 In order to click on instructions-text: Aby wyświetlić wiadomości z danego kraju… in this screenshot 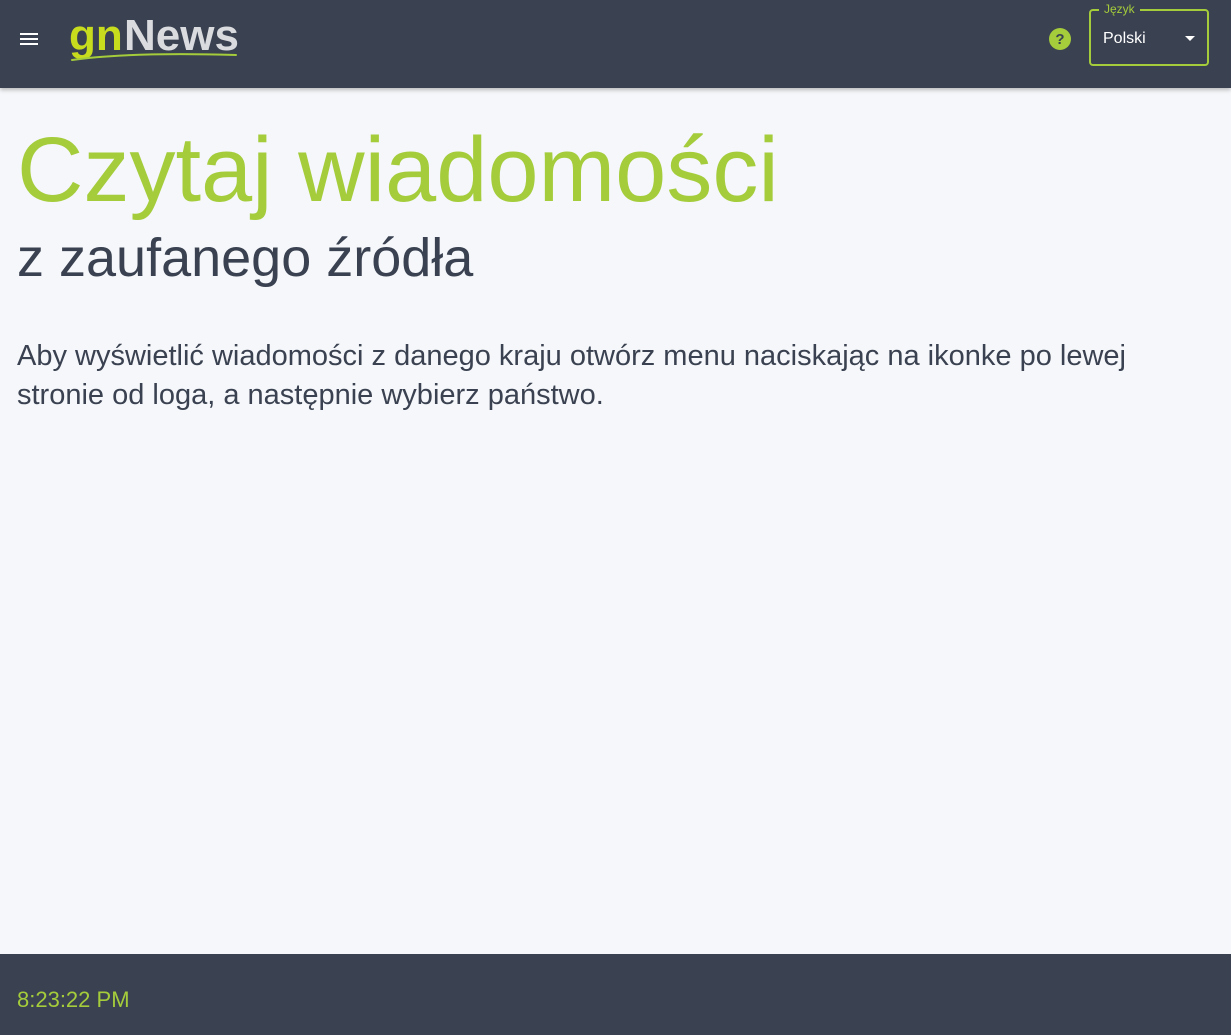, I will do `click(571, 375)`.